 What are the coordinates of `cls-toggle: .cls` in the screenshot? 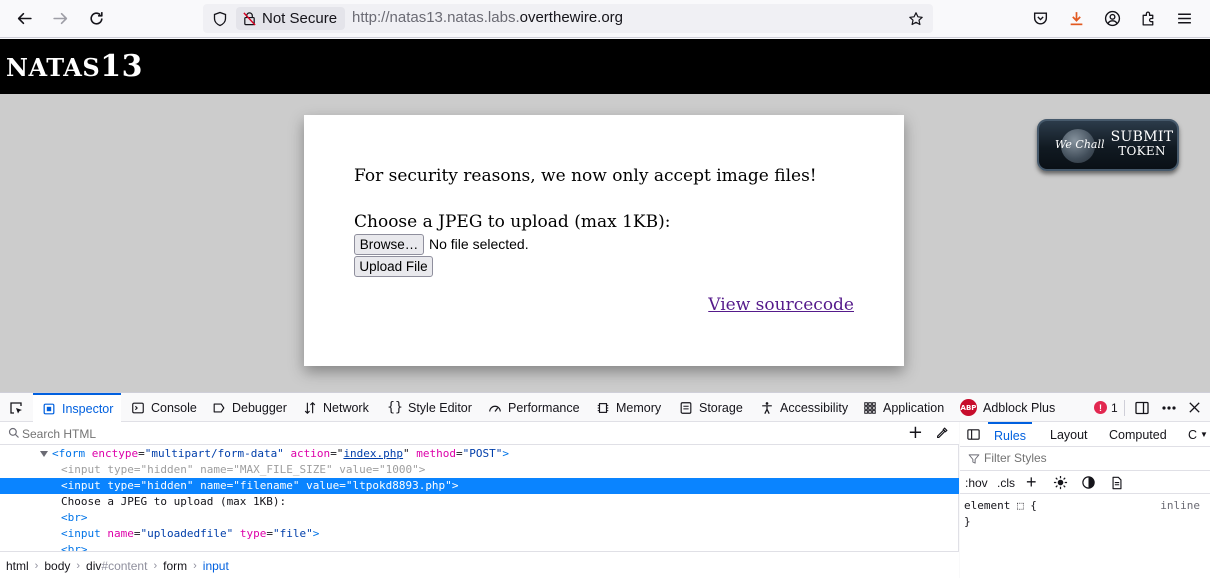 It's located at (1006, 482).